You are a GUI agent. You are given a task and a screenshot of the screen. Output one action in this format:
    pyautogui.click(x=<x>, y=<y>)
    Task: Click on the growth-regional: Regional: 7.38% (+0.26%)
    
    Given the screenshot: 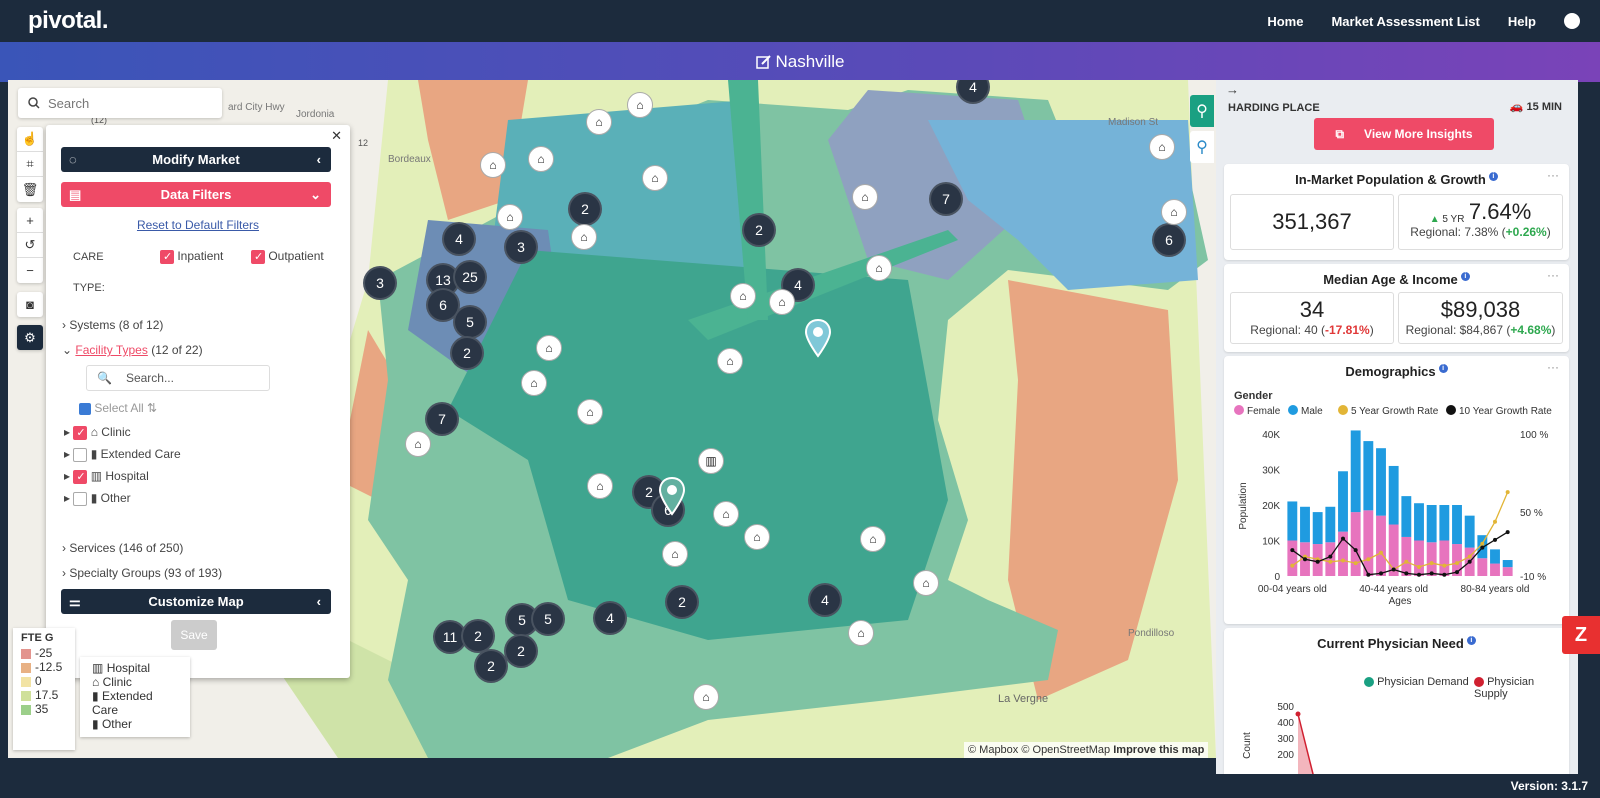 What is the action you would take?
    pyautogui.click(x=1480, y=232)
    